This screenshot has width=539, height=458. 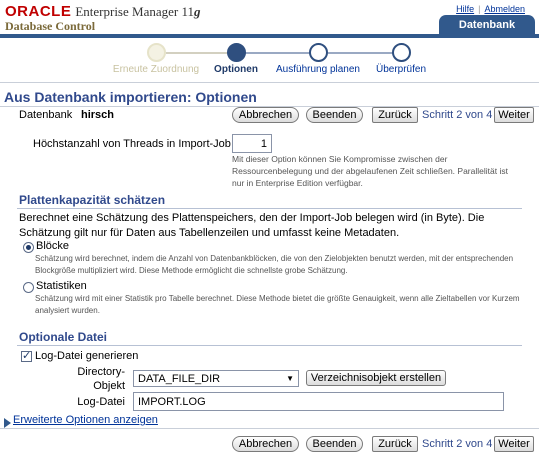 What do you see at coordinates (101, 379) in the screenshot?
I see `directory-object-label: Directory- Objekt` at bounding box center [101, 379].